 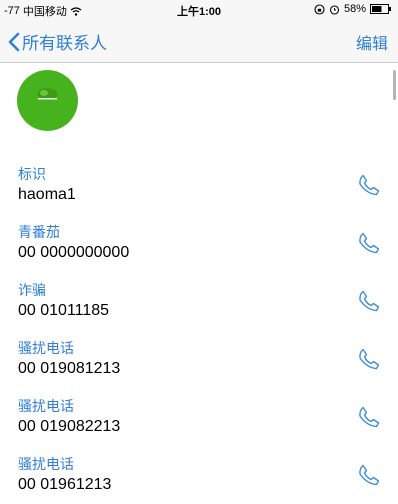 I want to click on phone-entry-number: haoma1, so click(x=47, y=195).